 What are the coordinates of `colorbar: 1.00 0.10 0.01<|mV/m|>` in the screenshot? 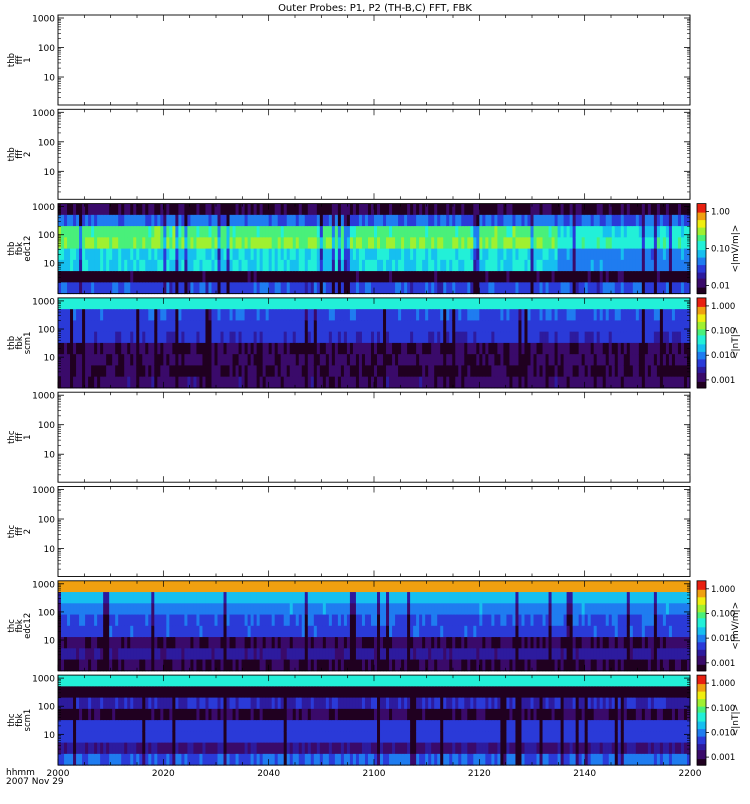 It's located at (719, 249).